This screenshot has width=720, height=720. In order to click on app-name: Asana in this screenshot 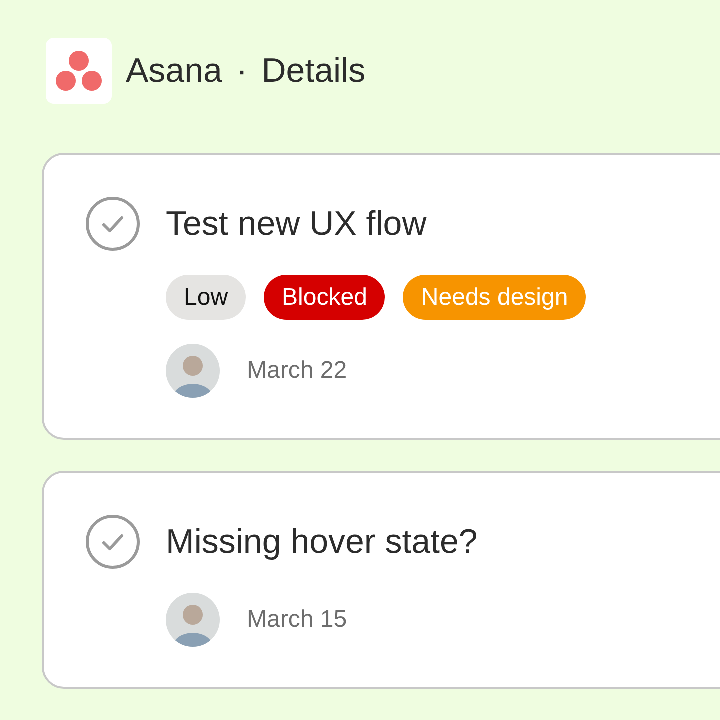, I will do `click(174, 71)`.